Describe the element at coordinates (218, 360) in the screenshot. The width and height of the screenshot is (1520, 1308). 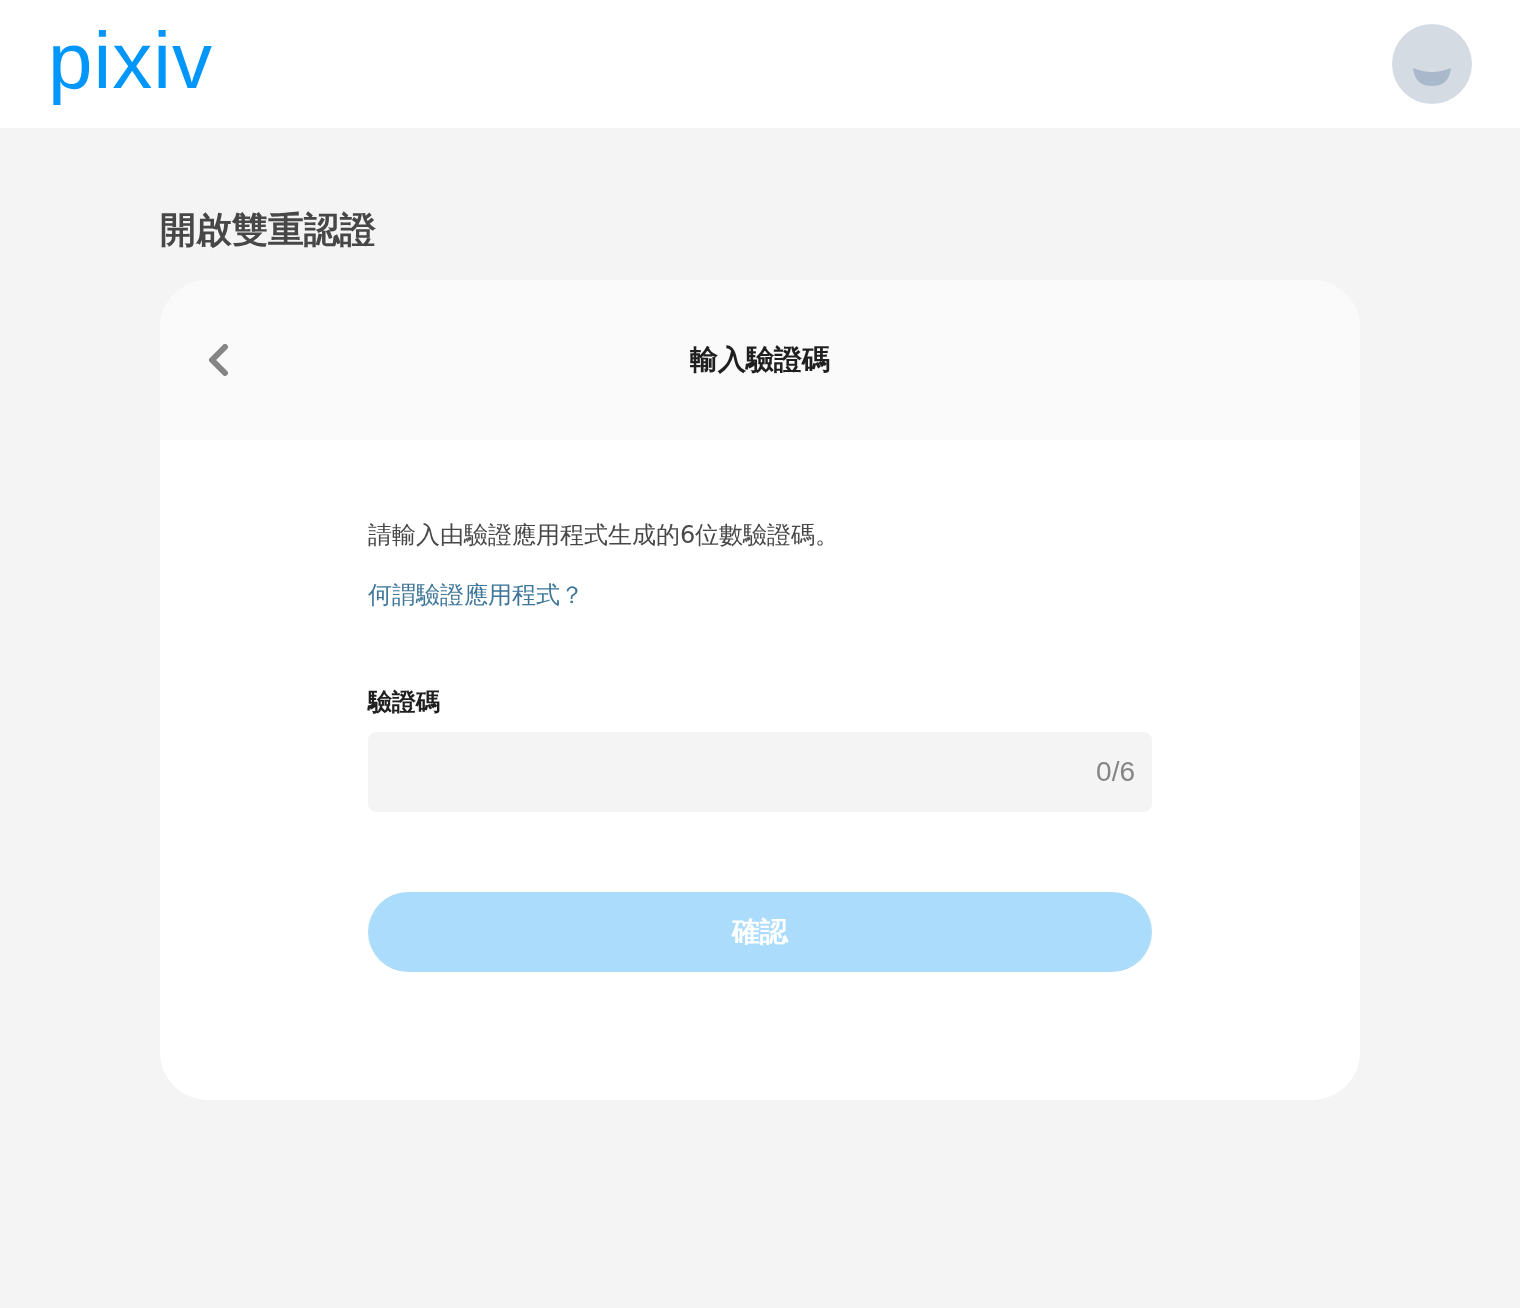
I see `chevron-left-icon` at that location.